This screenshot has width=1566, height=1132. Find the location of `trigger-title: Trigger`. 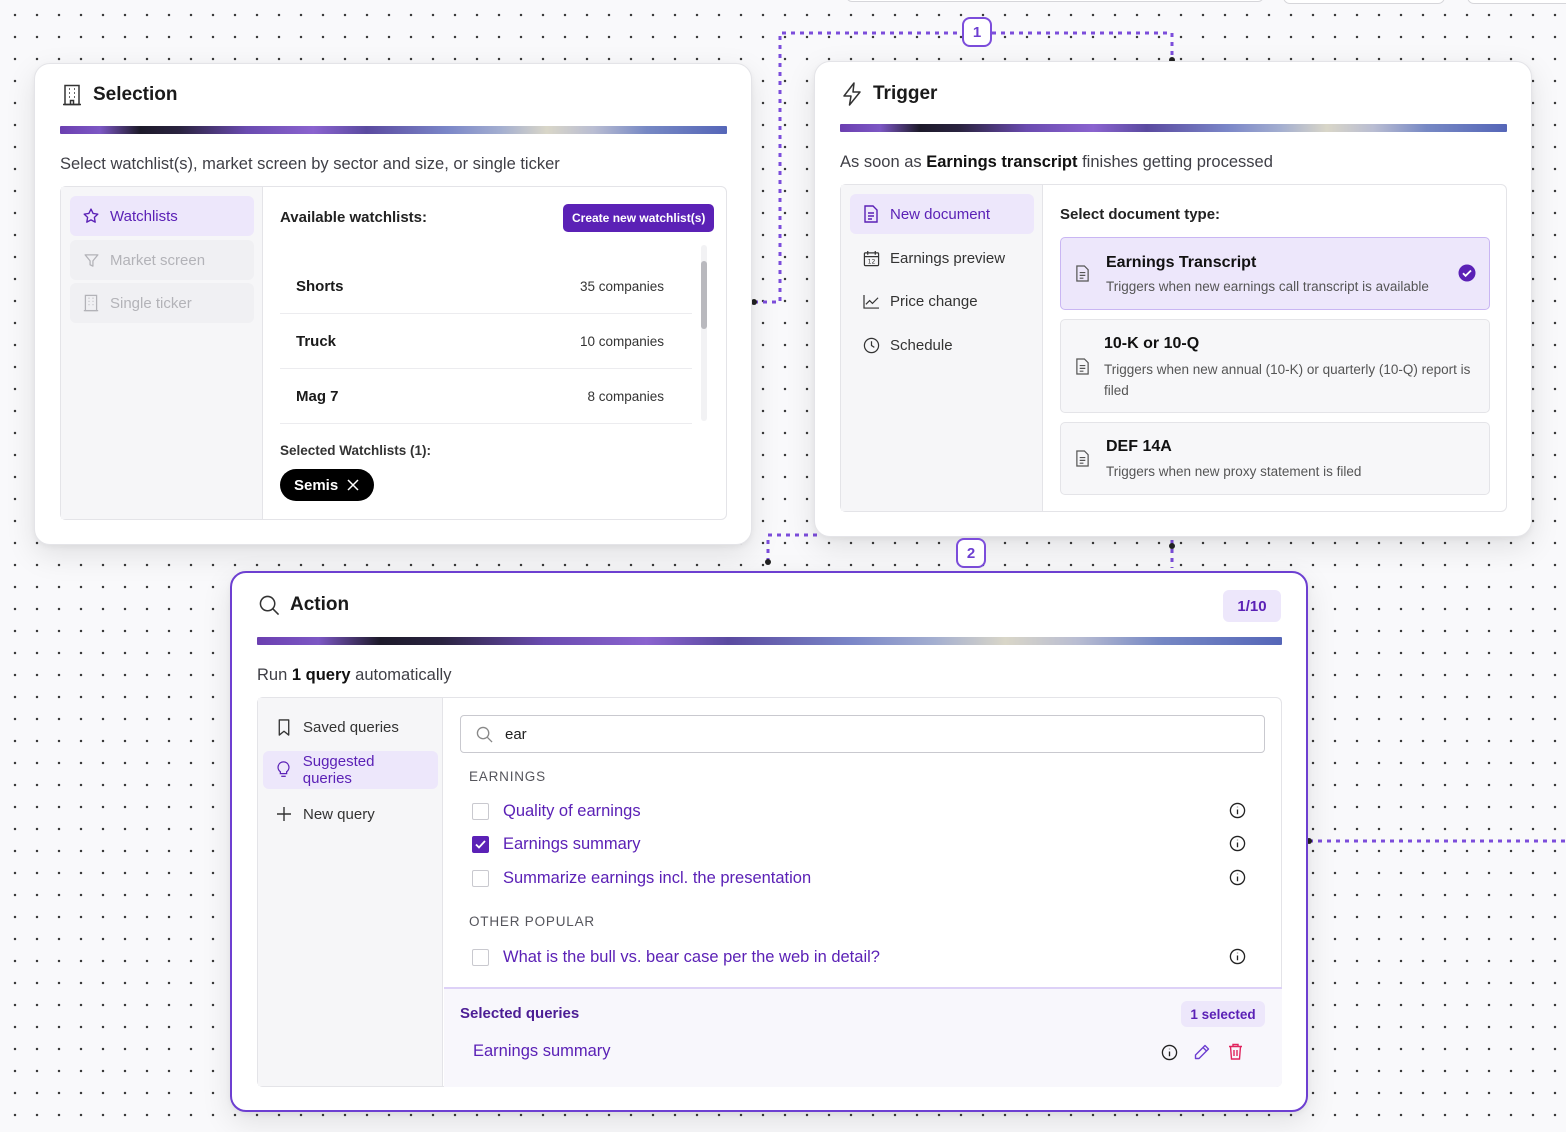

trigger-title: Trigger is located at coordinates (905, 93).